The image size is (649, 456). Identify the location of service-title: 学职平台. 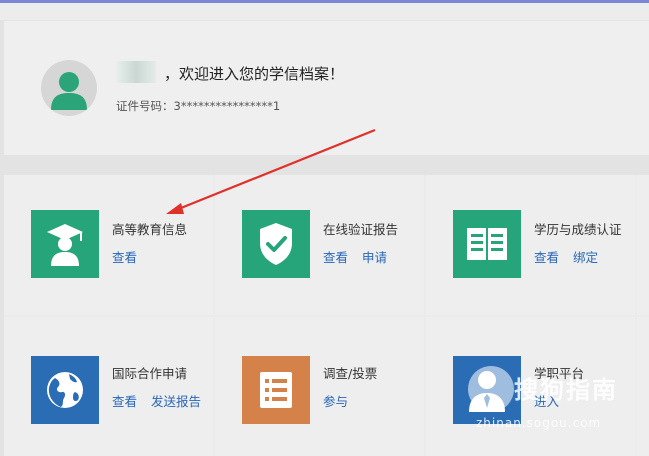
(559, 373).